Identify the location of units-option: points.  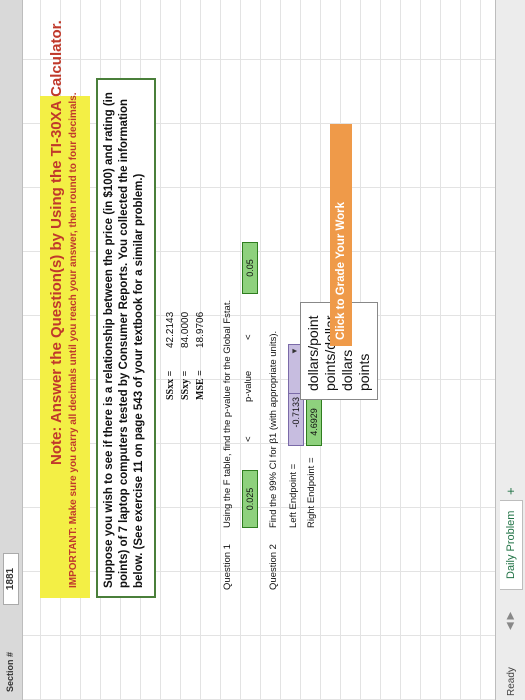
(364, 351).